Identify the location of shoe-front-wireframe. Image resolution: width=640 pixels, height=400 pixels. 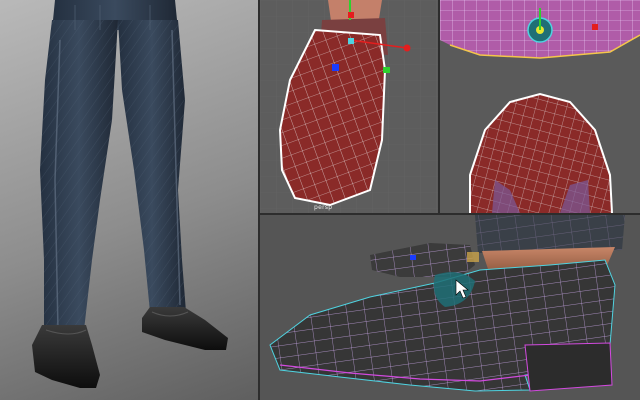
(349, 106).